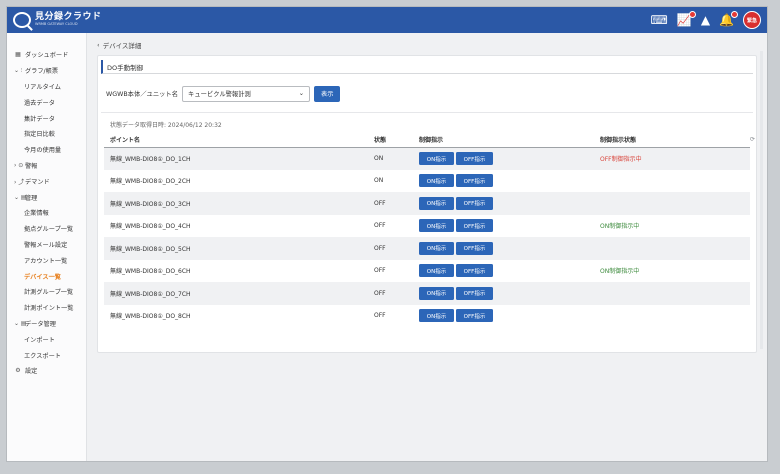 The image size is (780, 474). I want to click on sidebar-item-label: デバイス一覧, so click(42, 277).